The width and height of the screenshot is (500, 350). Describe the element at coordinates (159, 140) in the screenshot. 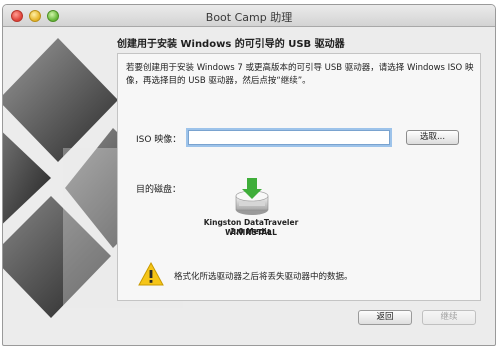

I see `iso-image-label: ISO 映像：` at that location.